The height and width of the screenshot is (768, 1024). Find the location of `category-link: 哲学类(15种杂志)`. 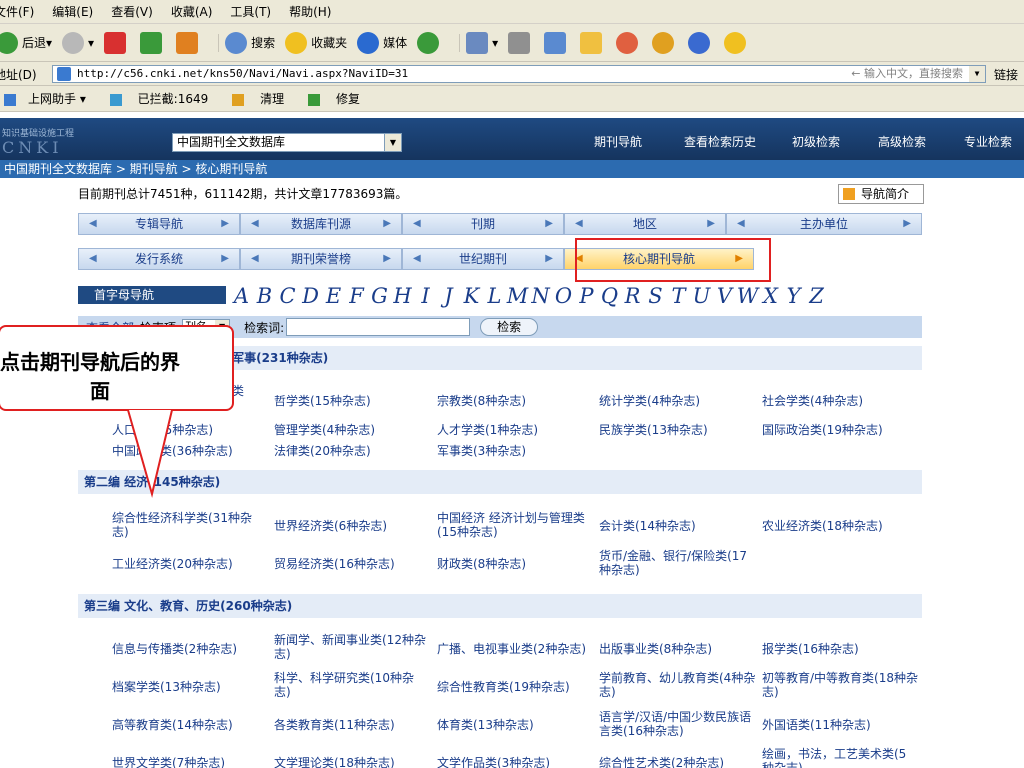

category-link: 哲学类(15种杂志) is located at coordinates (322, 401).